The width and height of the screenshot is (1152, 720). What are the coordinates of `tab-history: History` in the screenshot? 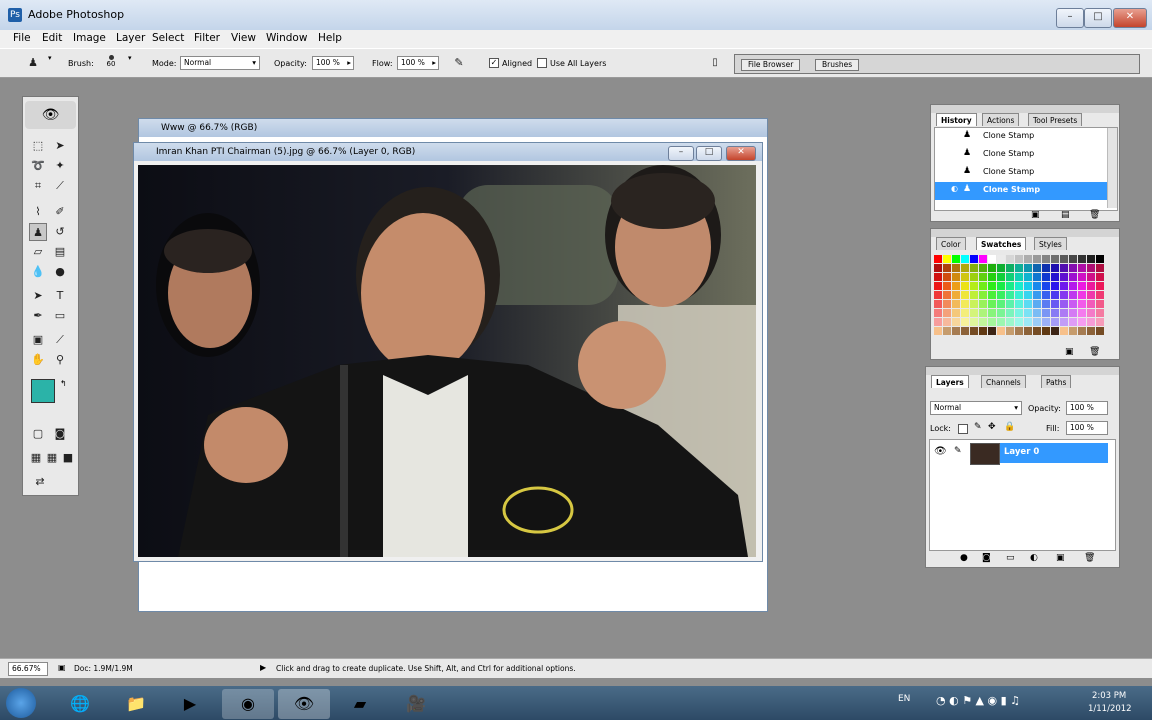 It's located at (956, 119).